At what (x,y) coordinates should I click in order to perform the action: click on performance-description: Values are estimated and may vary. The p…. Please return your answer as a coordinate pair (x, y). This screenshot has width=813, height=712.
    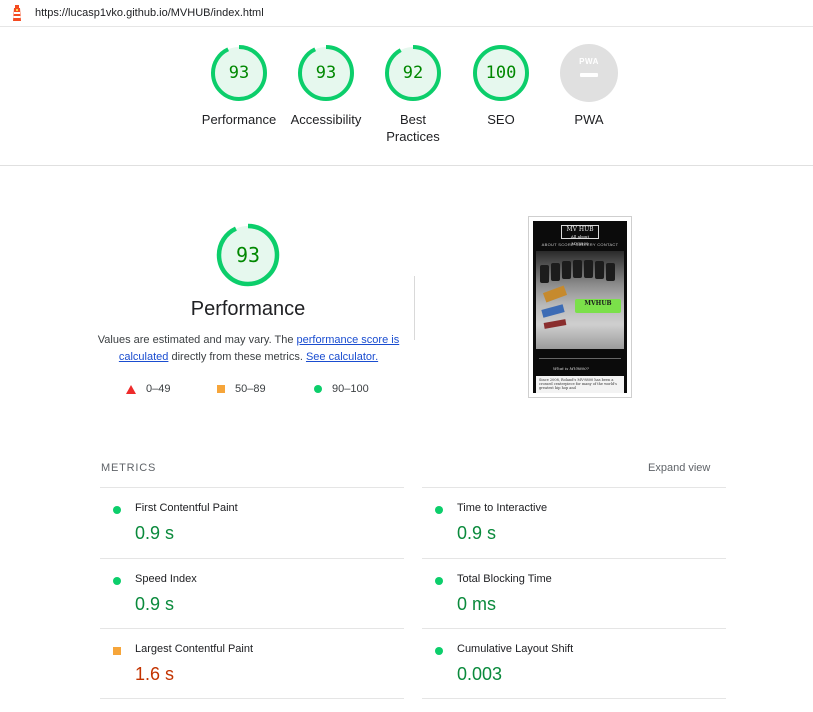
    Looking at the image, I should click on (248, 349).